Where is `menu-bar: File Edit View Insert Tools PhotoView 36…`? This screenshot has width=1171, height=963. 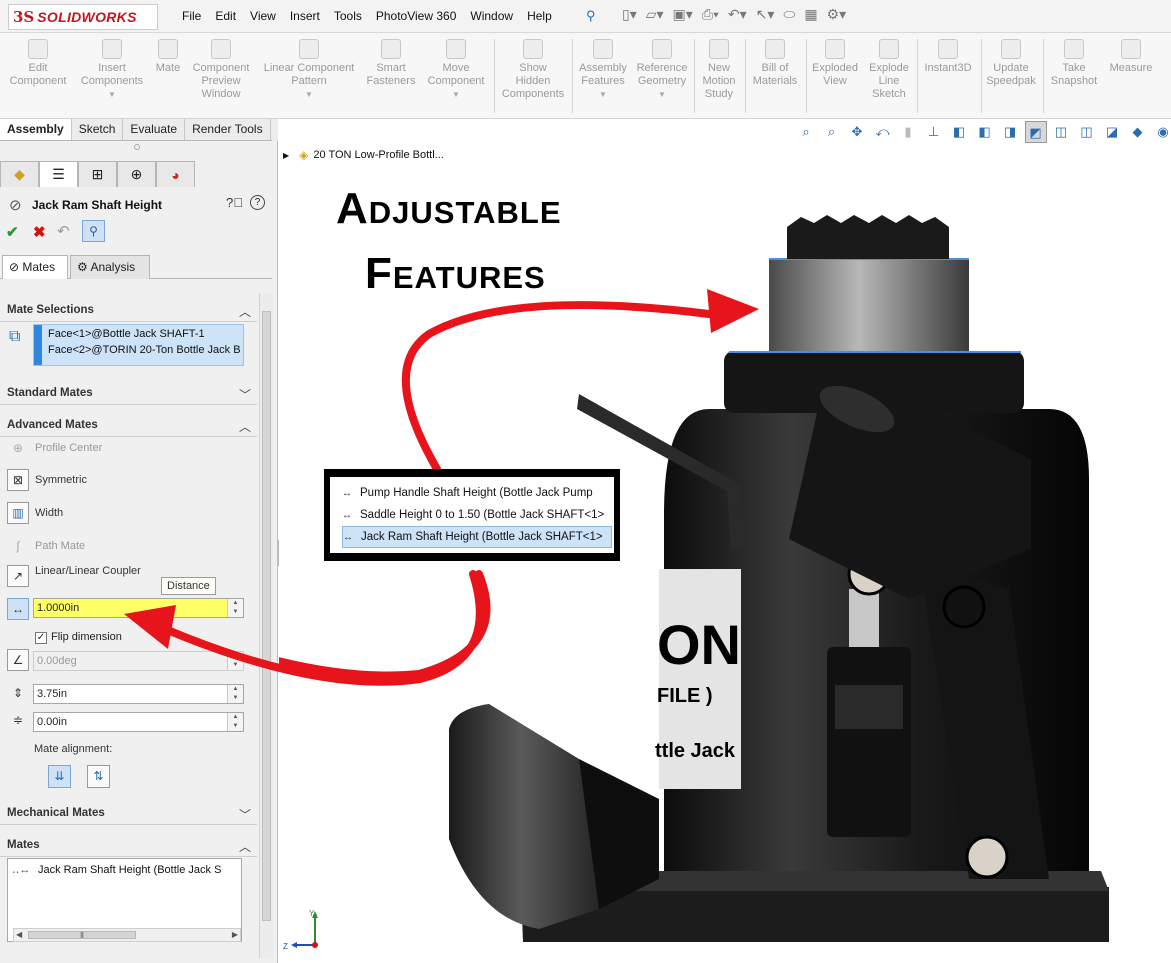 menu-bar: File Edit View Insert Tools PhotoView 36… is located at coordinates (374, 16).